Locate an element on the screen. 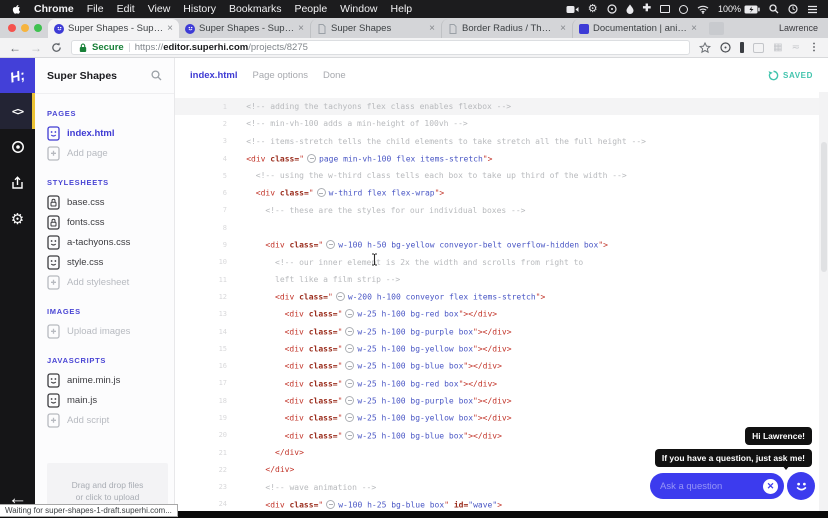  page-options-button: Page options is located at coordinates (280, 75).